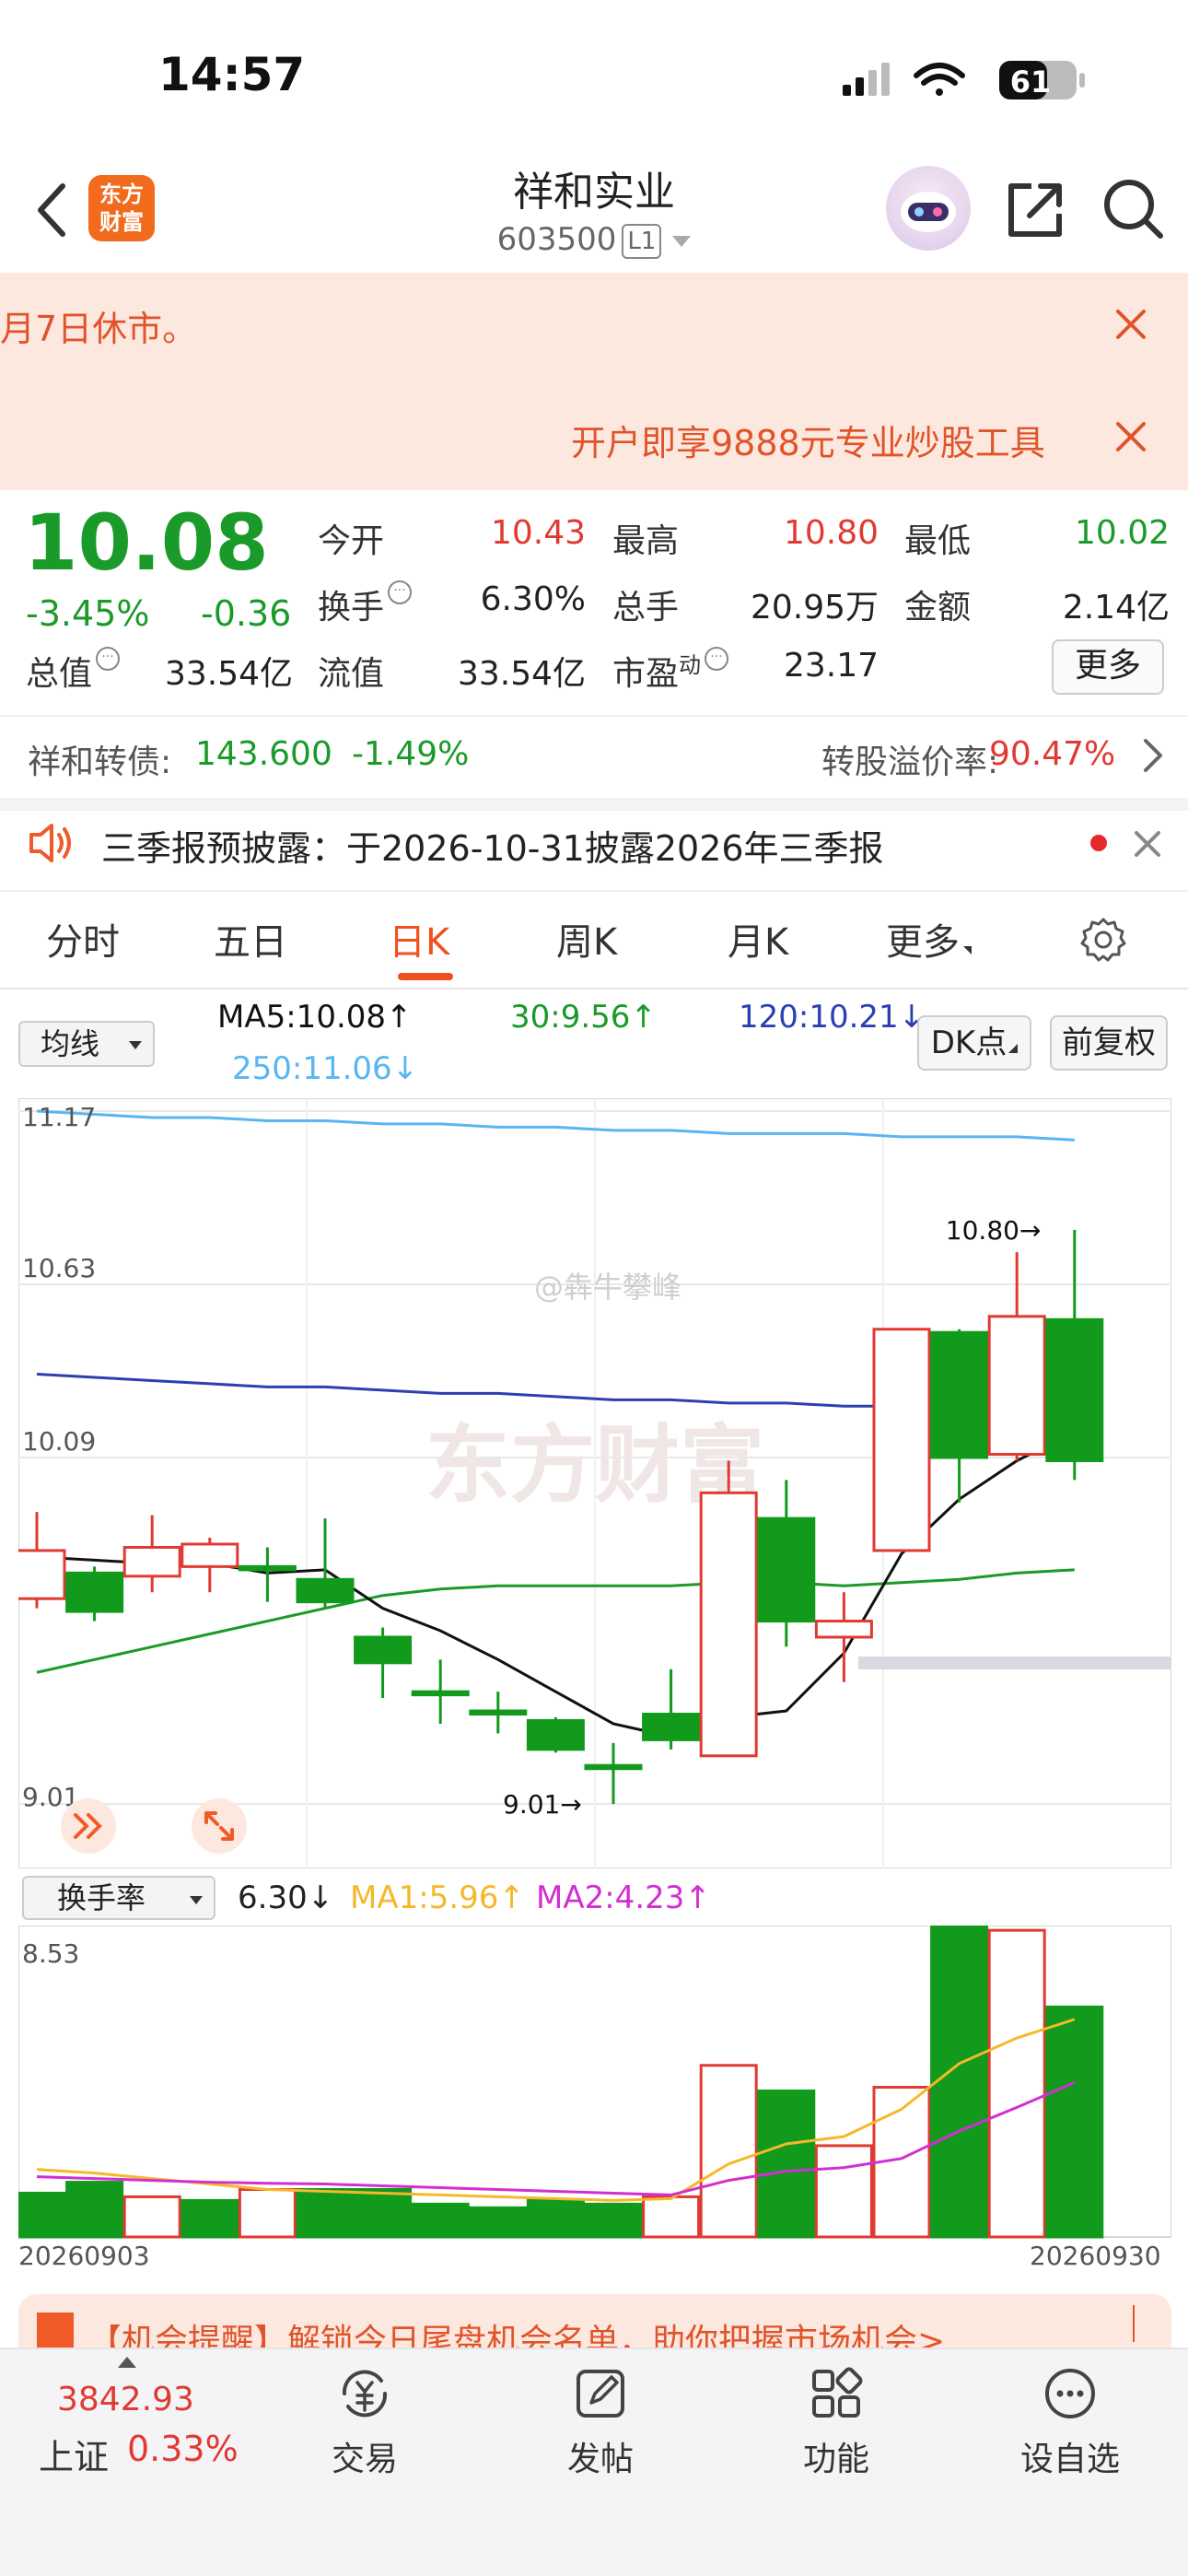 Image resolution: width=1188 pixels, height=2576 pixels. What do you see at coordinates (542, 1804) in the screenshot?
I see `low-price-annotation: 9.01→` at bounding box center [542, 1804].